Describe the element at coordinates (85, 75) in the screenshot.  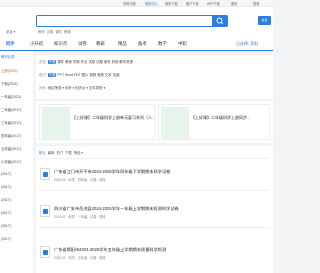
I see `filter-option: 图片` at that location.